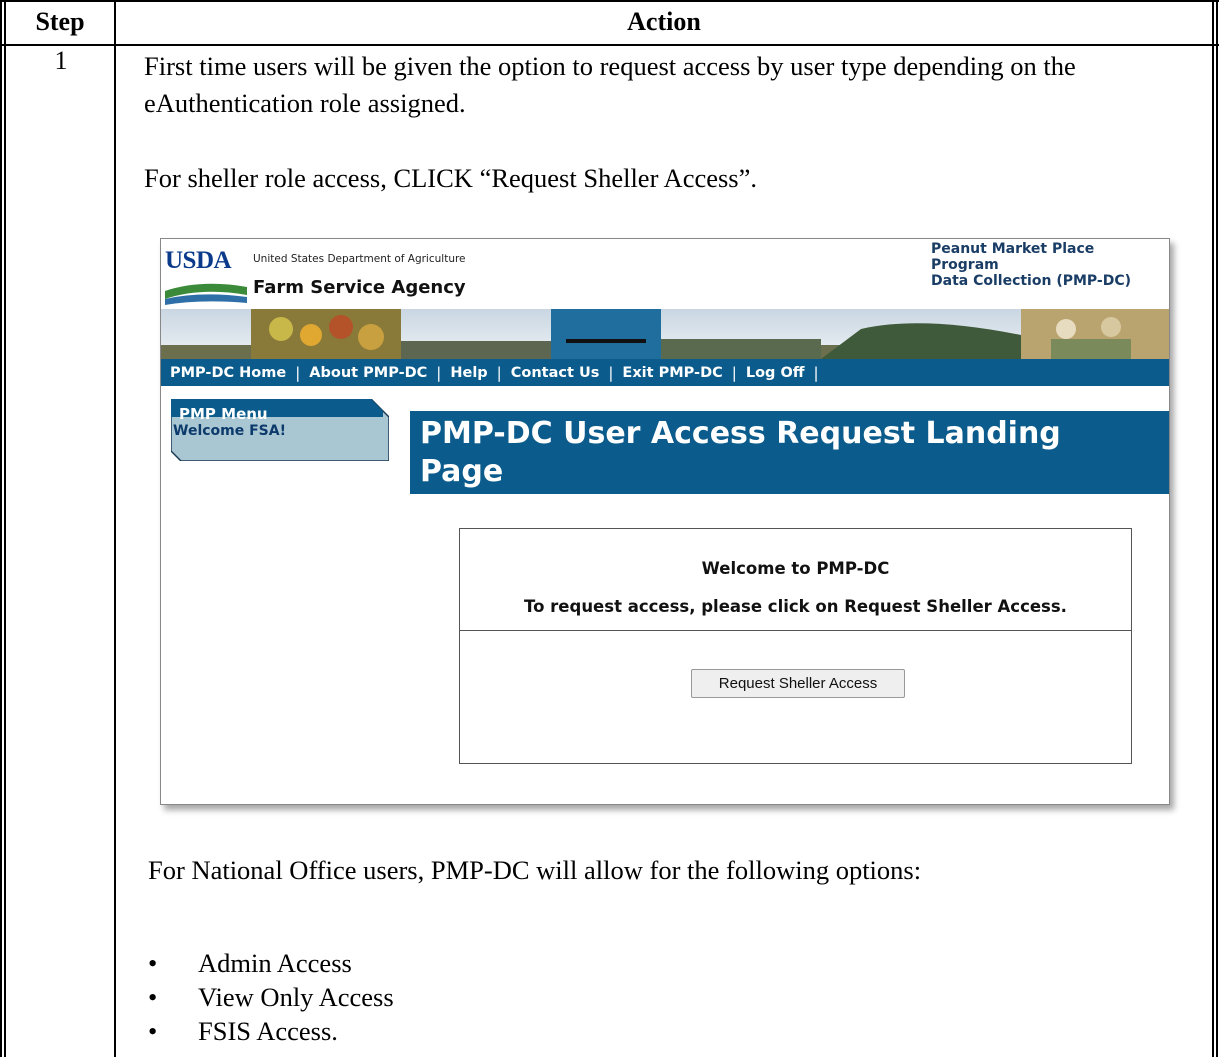 The height and width of the screenshot is (1057, 1219). What do you see at coordinates (1, 528) in the screenshot?
I see `table-left-border` at bounding box center [1, 528].